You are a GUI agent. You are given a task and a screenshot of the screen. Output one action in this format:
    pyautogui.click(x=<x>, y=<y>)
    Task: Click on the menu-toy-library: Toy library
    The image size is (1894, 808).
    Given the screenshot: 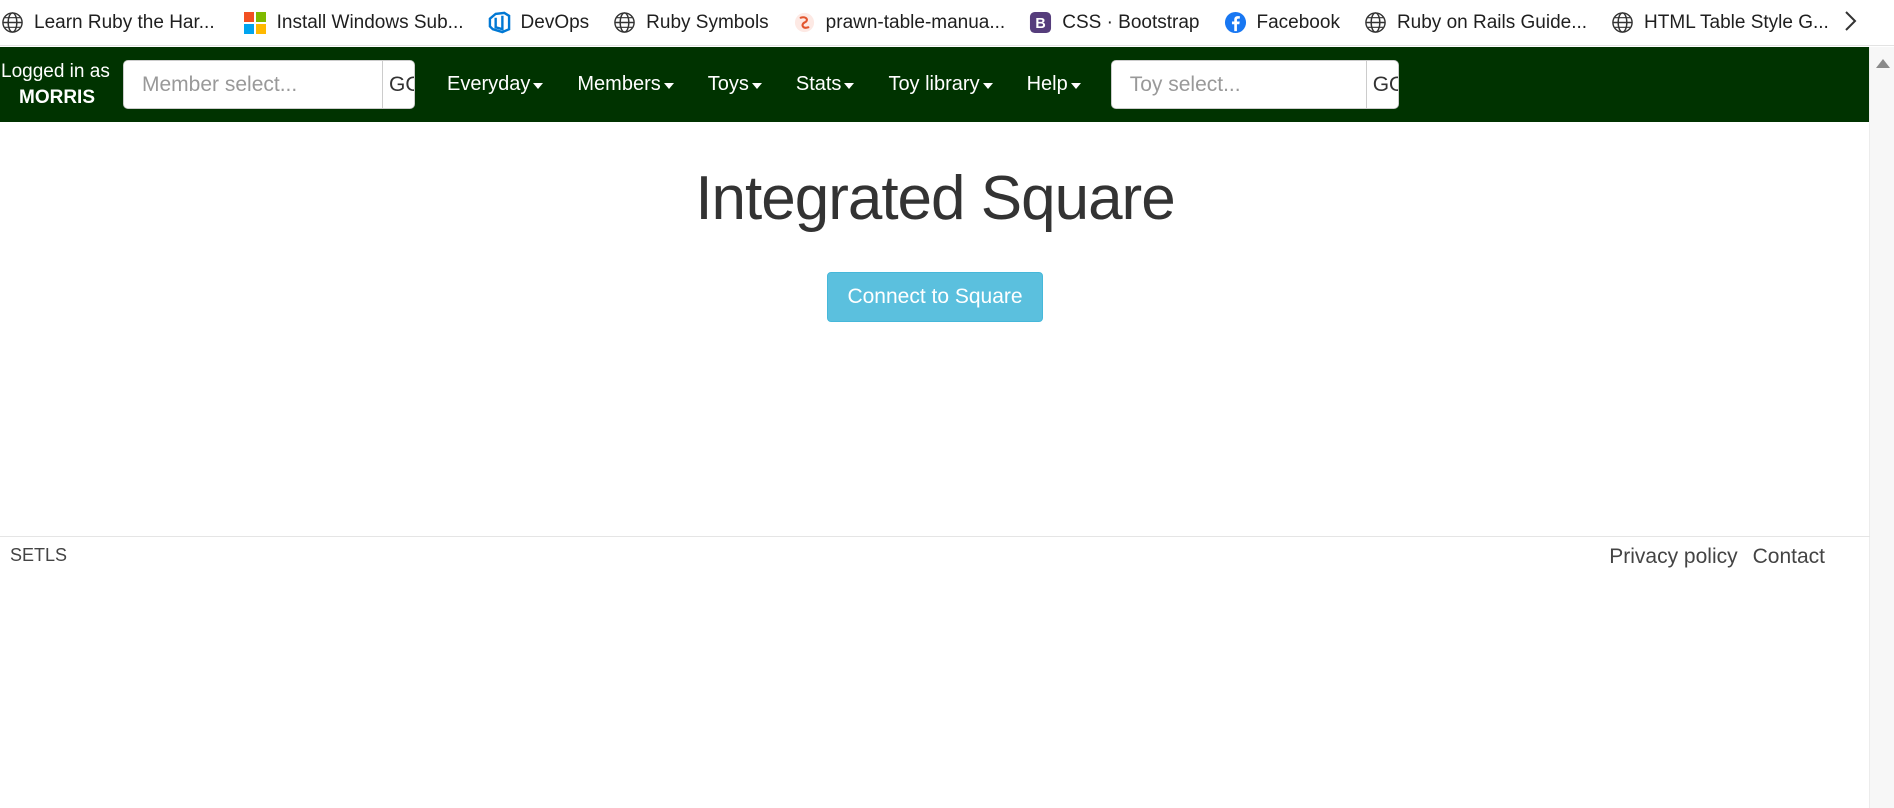 What is the action you would take?
    pyautogui.click(x=945, y=84)
    